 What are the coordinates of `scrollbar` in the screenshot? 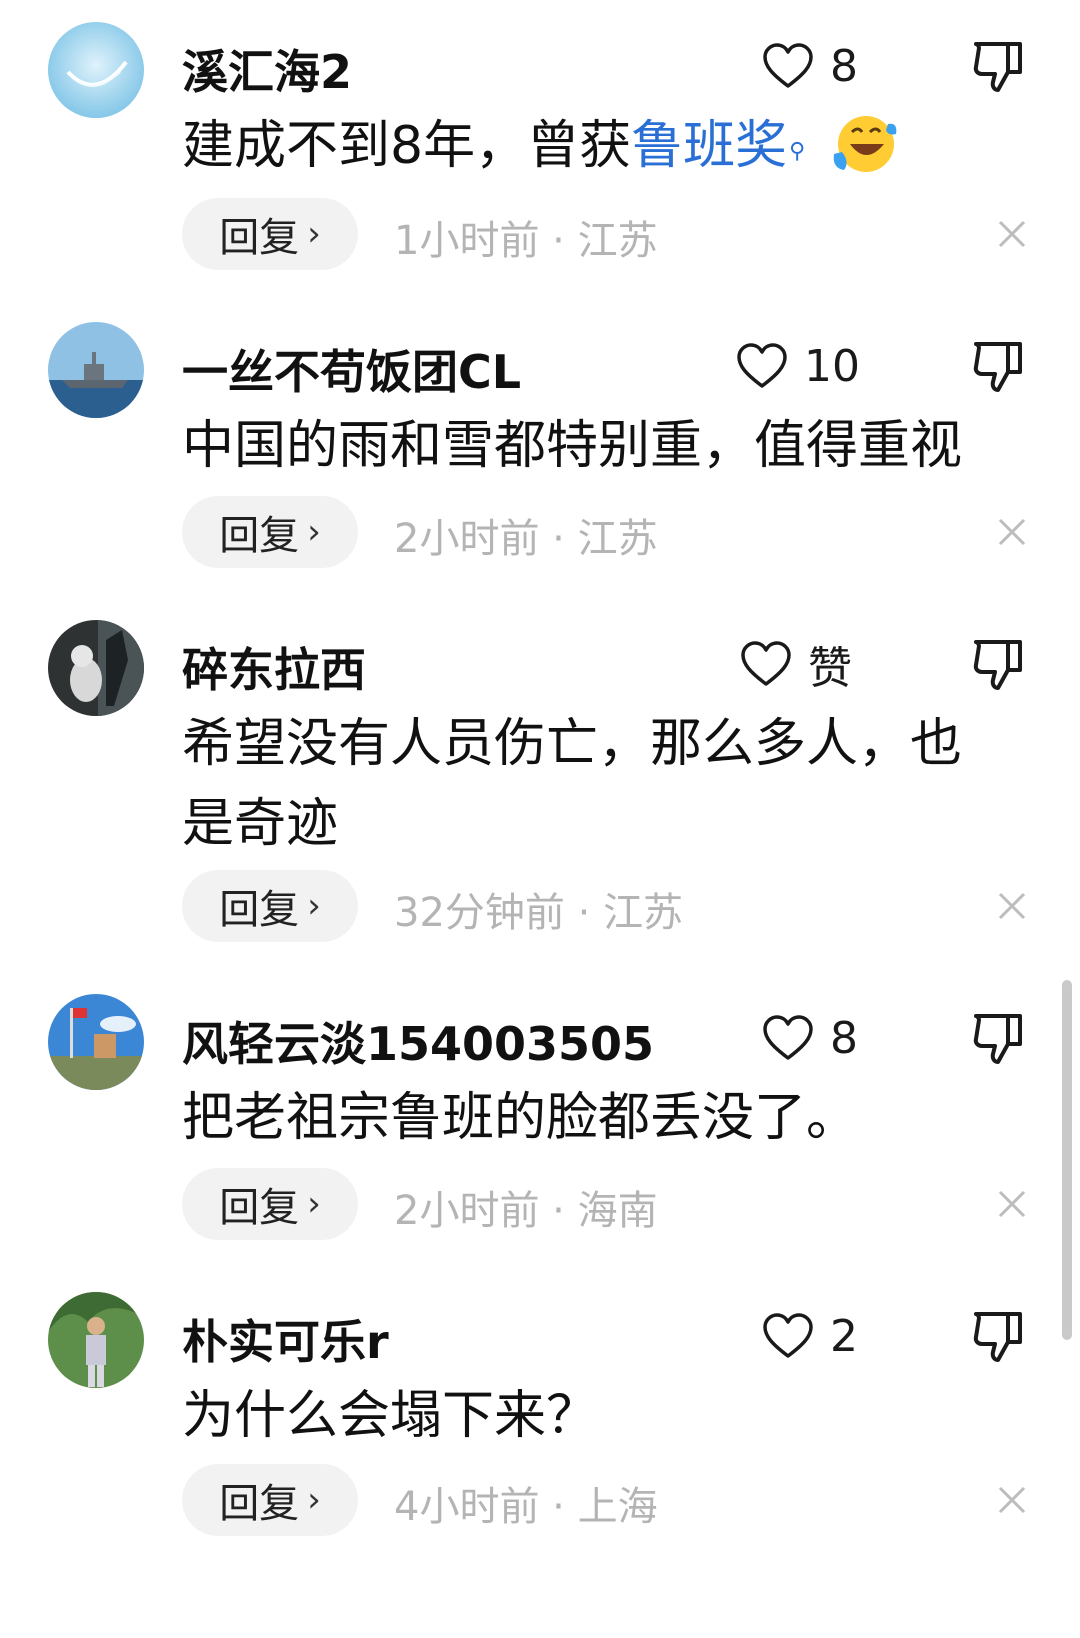 It's located at (1067, 1160).